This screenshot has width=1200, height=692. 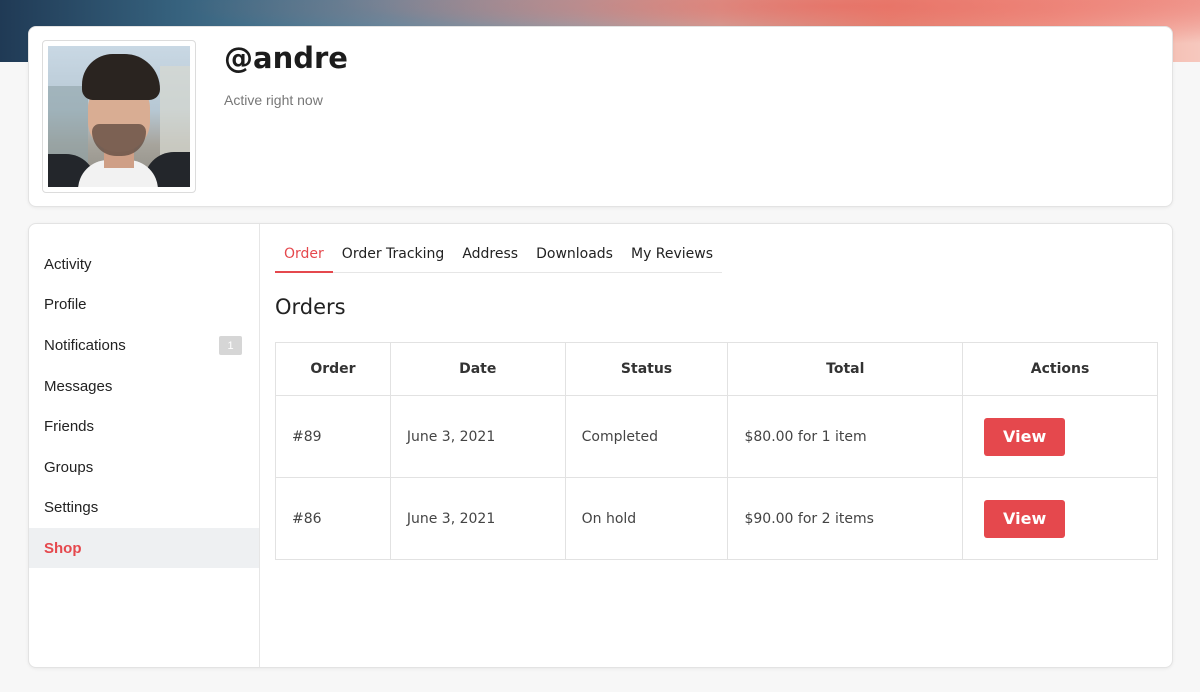 What do you see at coordinates (845, 436) in the screenshot?
I see `order-total: $80.00 for 1 item` at bounding box center [845, 436].